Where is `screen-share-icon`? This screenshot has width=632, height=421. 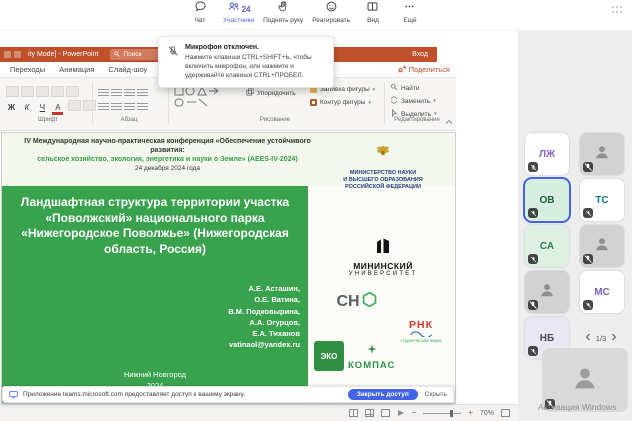 screen-share-icon is located at coordinates (13, 395).